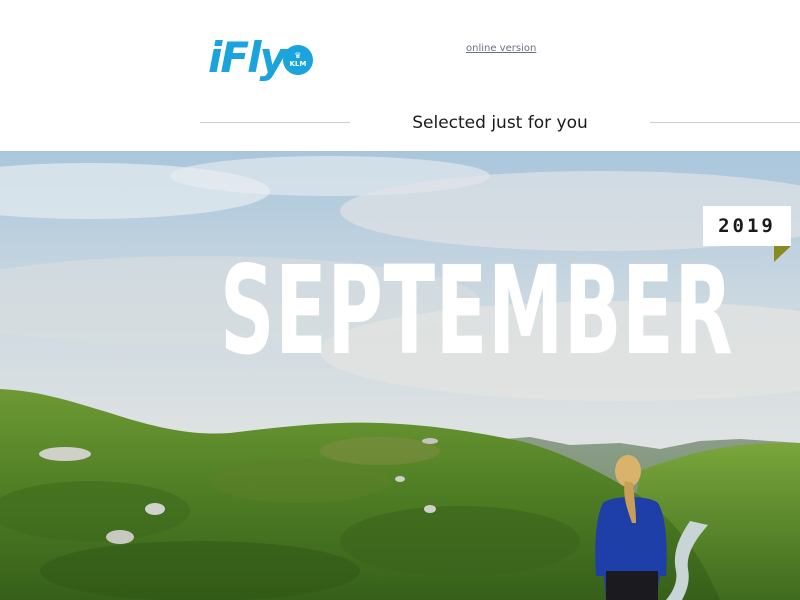 This screenshot has width=800, height=600. I want to click on tagline: Selected just for you, so click(500, 123).